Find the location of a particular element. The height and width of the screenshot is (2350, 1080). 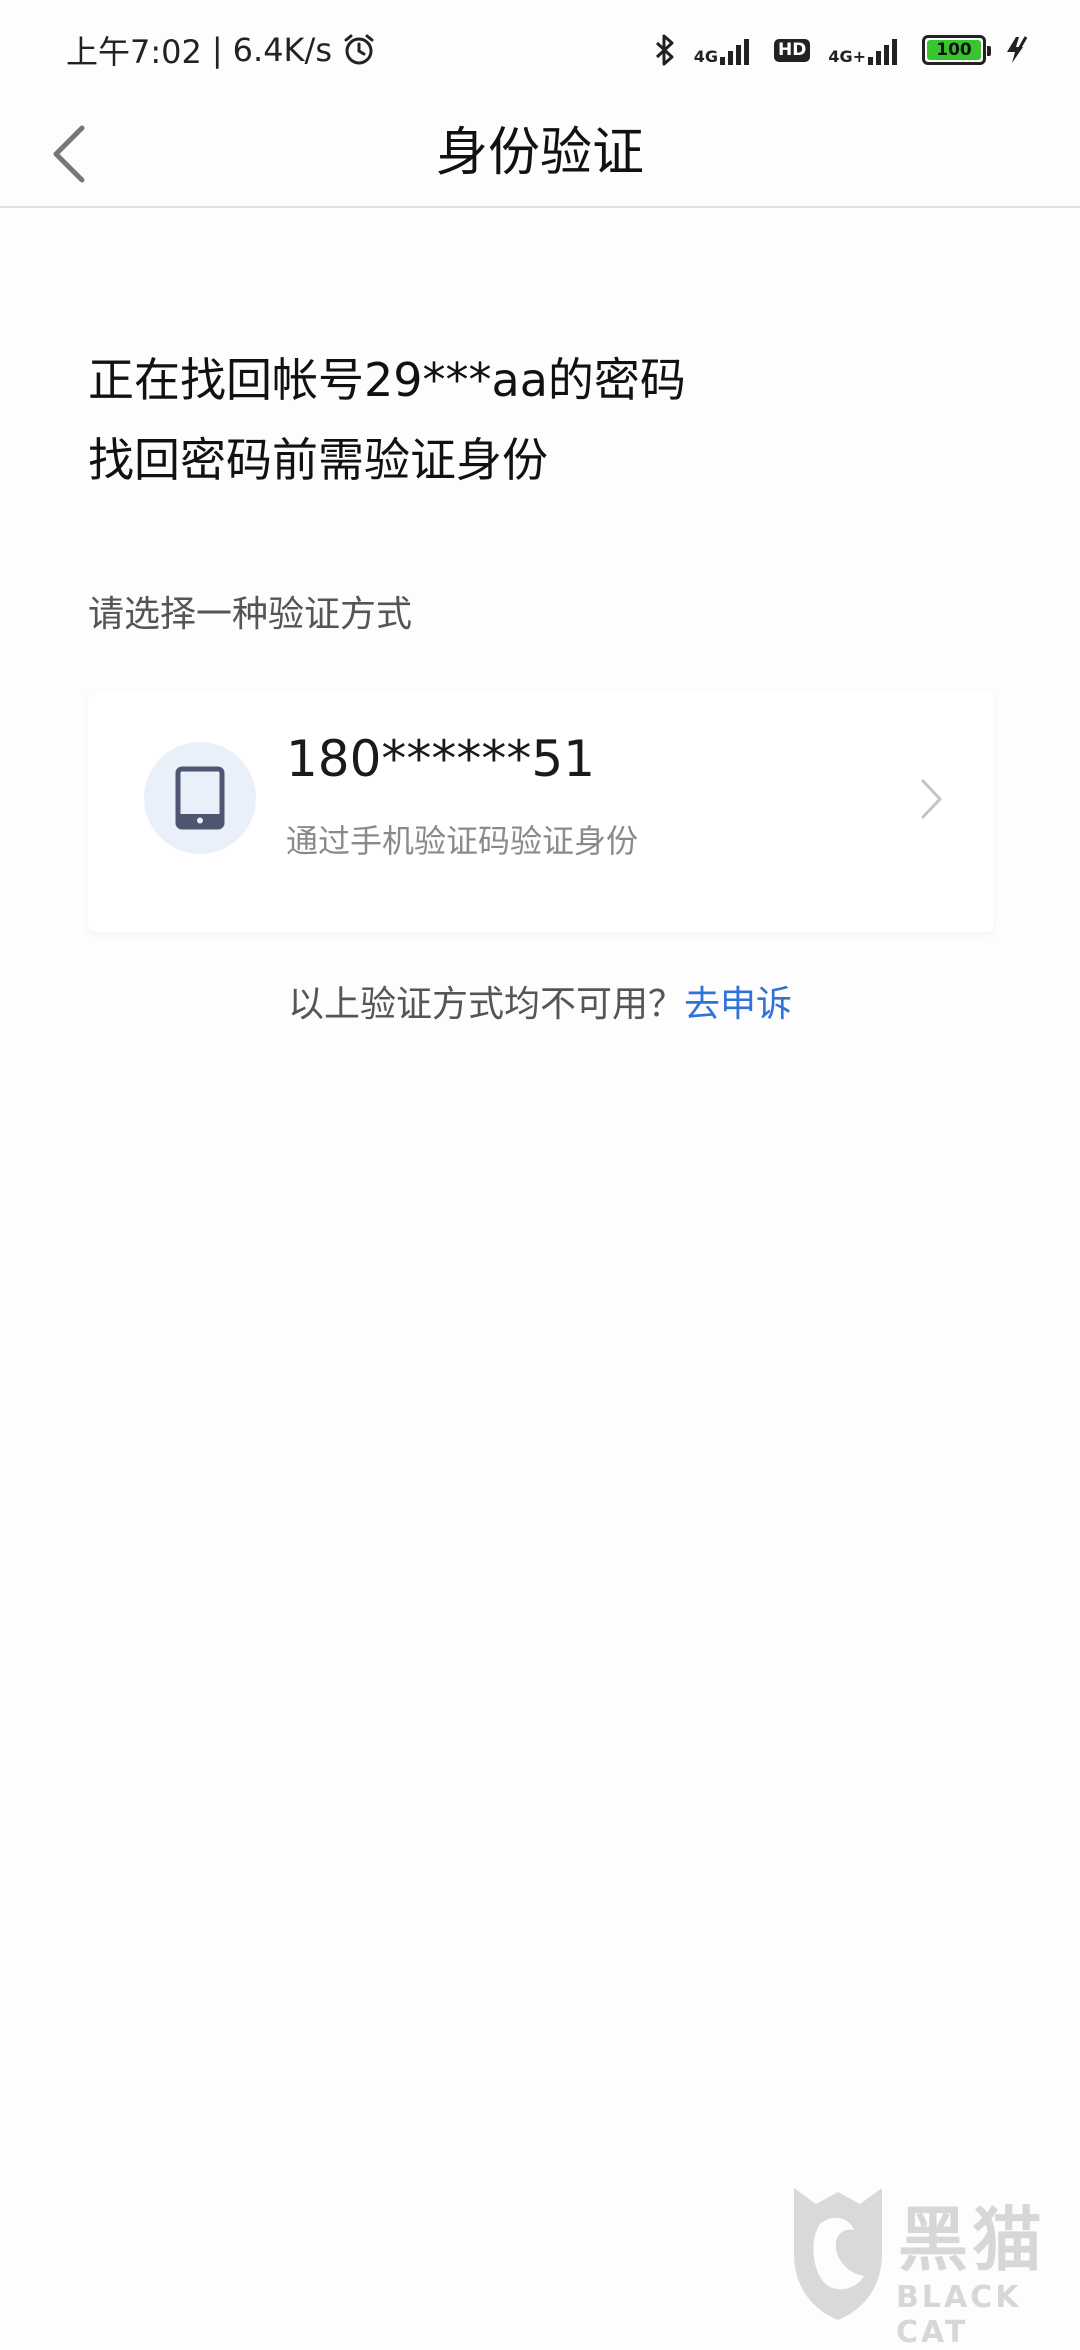

signal-1: 4G is located at coordinates (725, 50).